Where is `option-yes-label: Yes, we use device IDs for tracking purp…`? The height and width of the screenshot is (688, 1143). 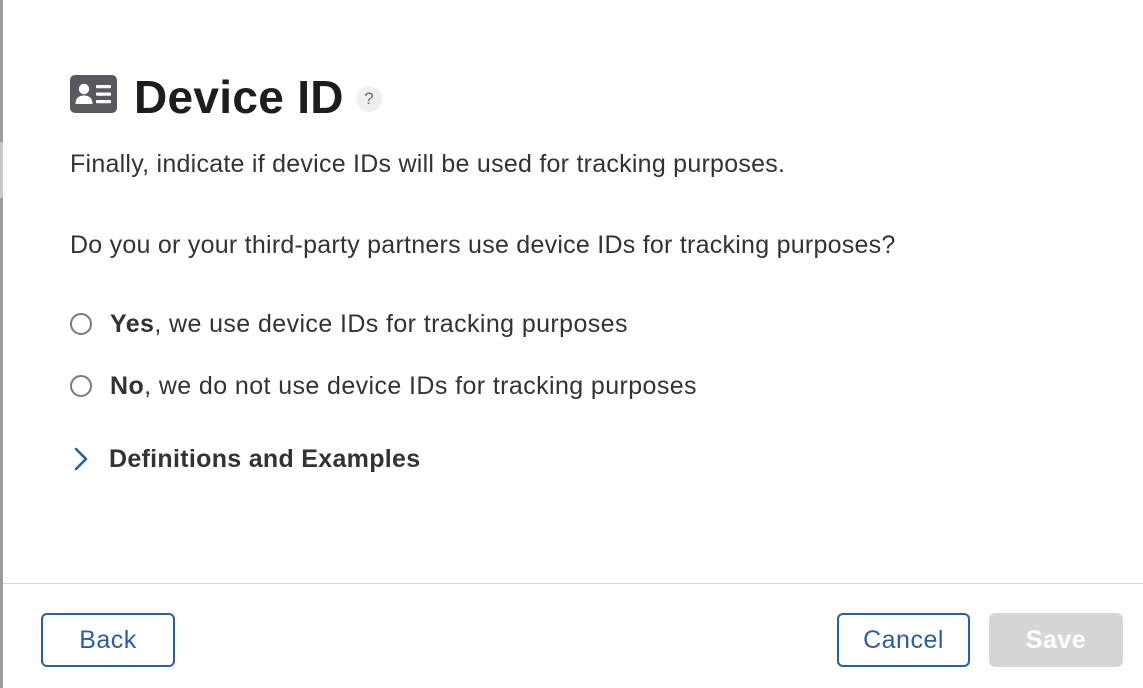 option-yes-label: Yes, we use device IDs for tracking purp… is located at coordinates (369, 324).